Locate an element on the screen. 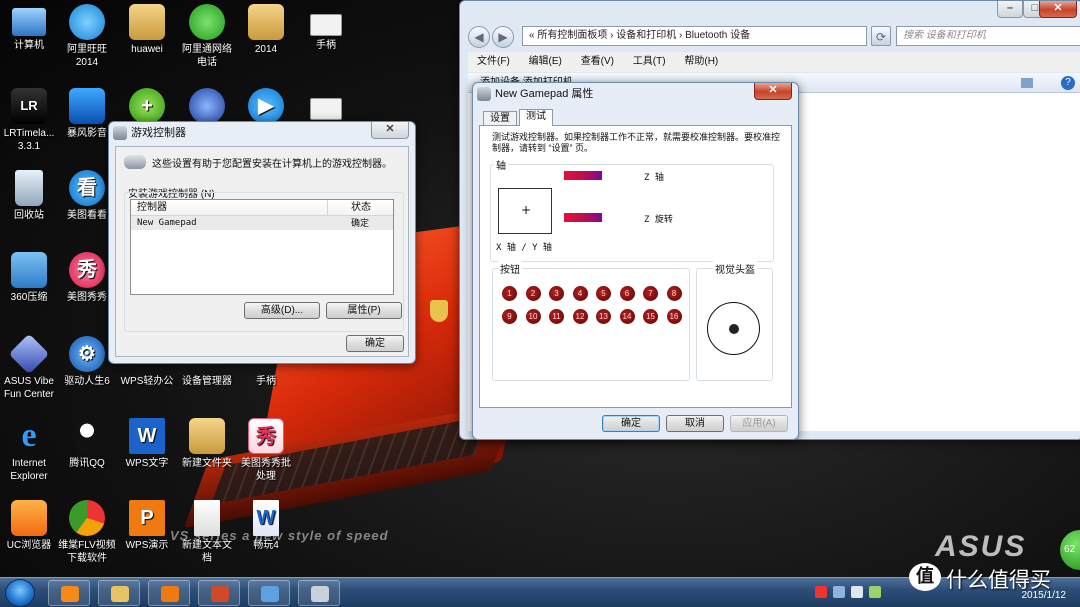 The image size is (1080, 607). tab-settings: 设置 is located at coordinates (500, 118).